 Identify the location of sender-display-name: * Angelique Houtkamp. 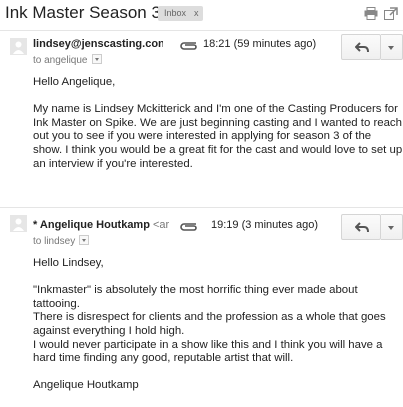
(91, 225).